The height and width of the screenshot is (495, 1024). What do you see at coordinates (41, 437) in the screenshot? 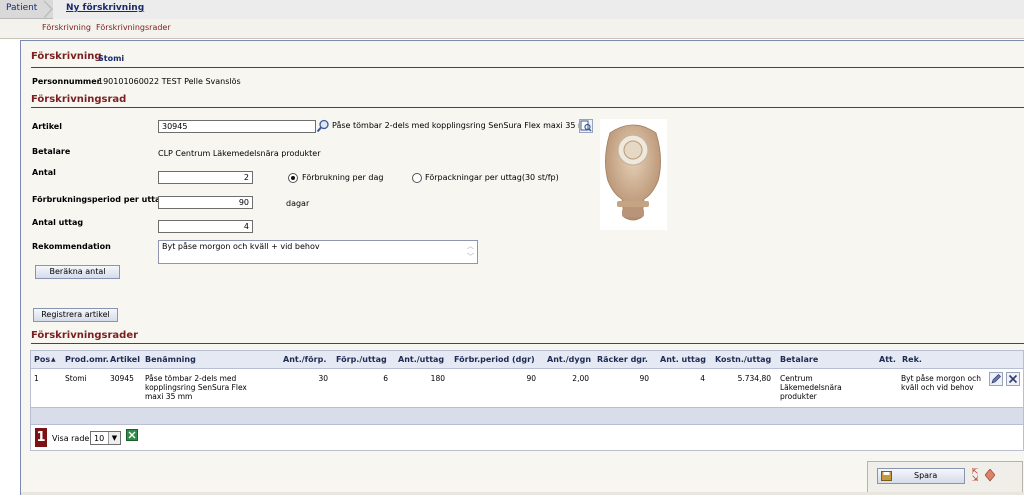
I see `page-number: 1` at bounding box center [41, 437].